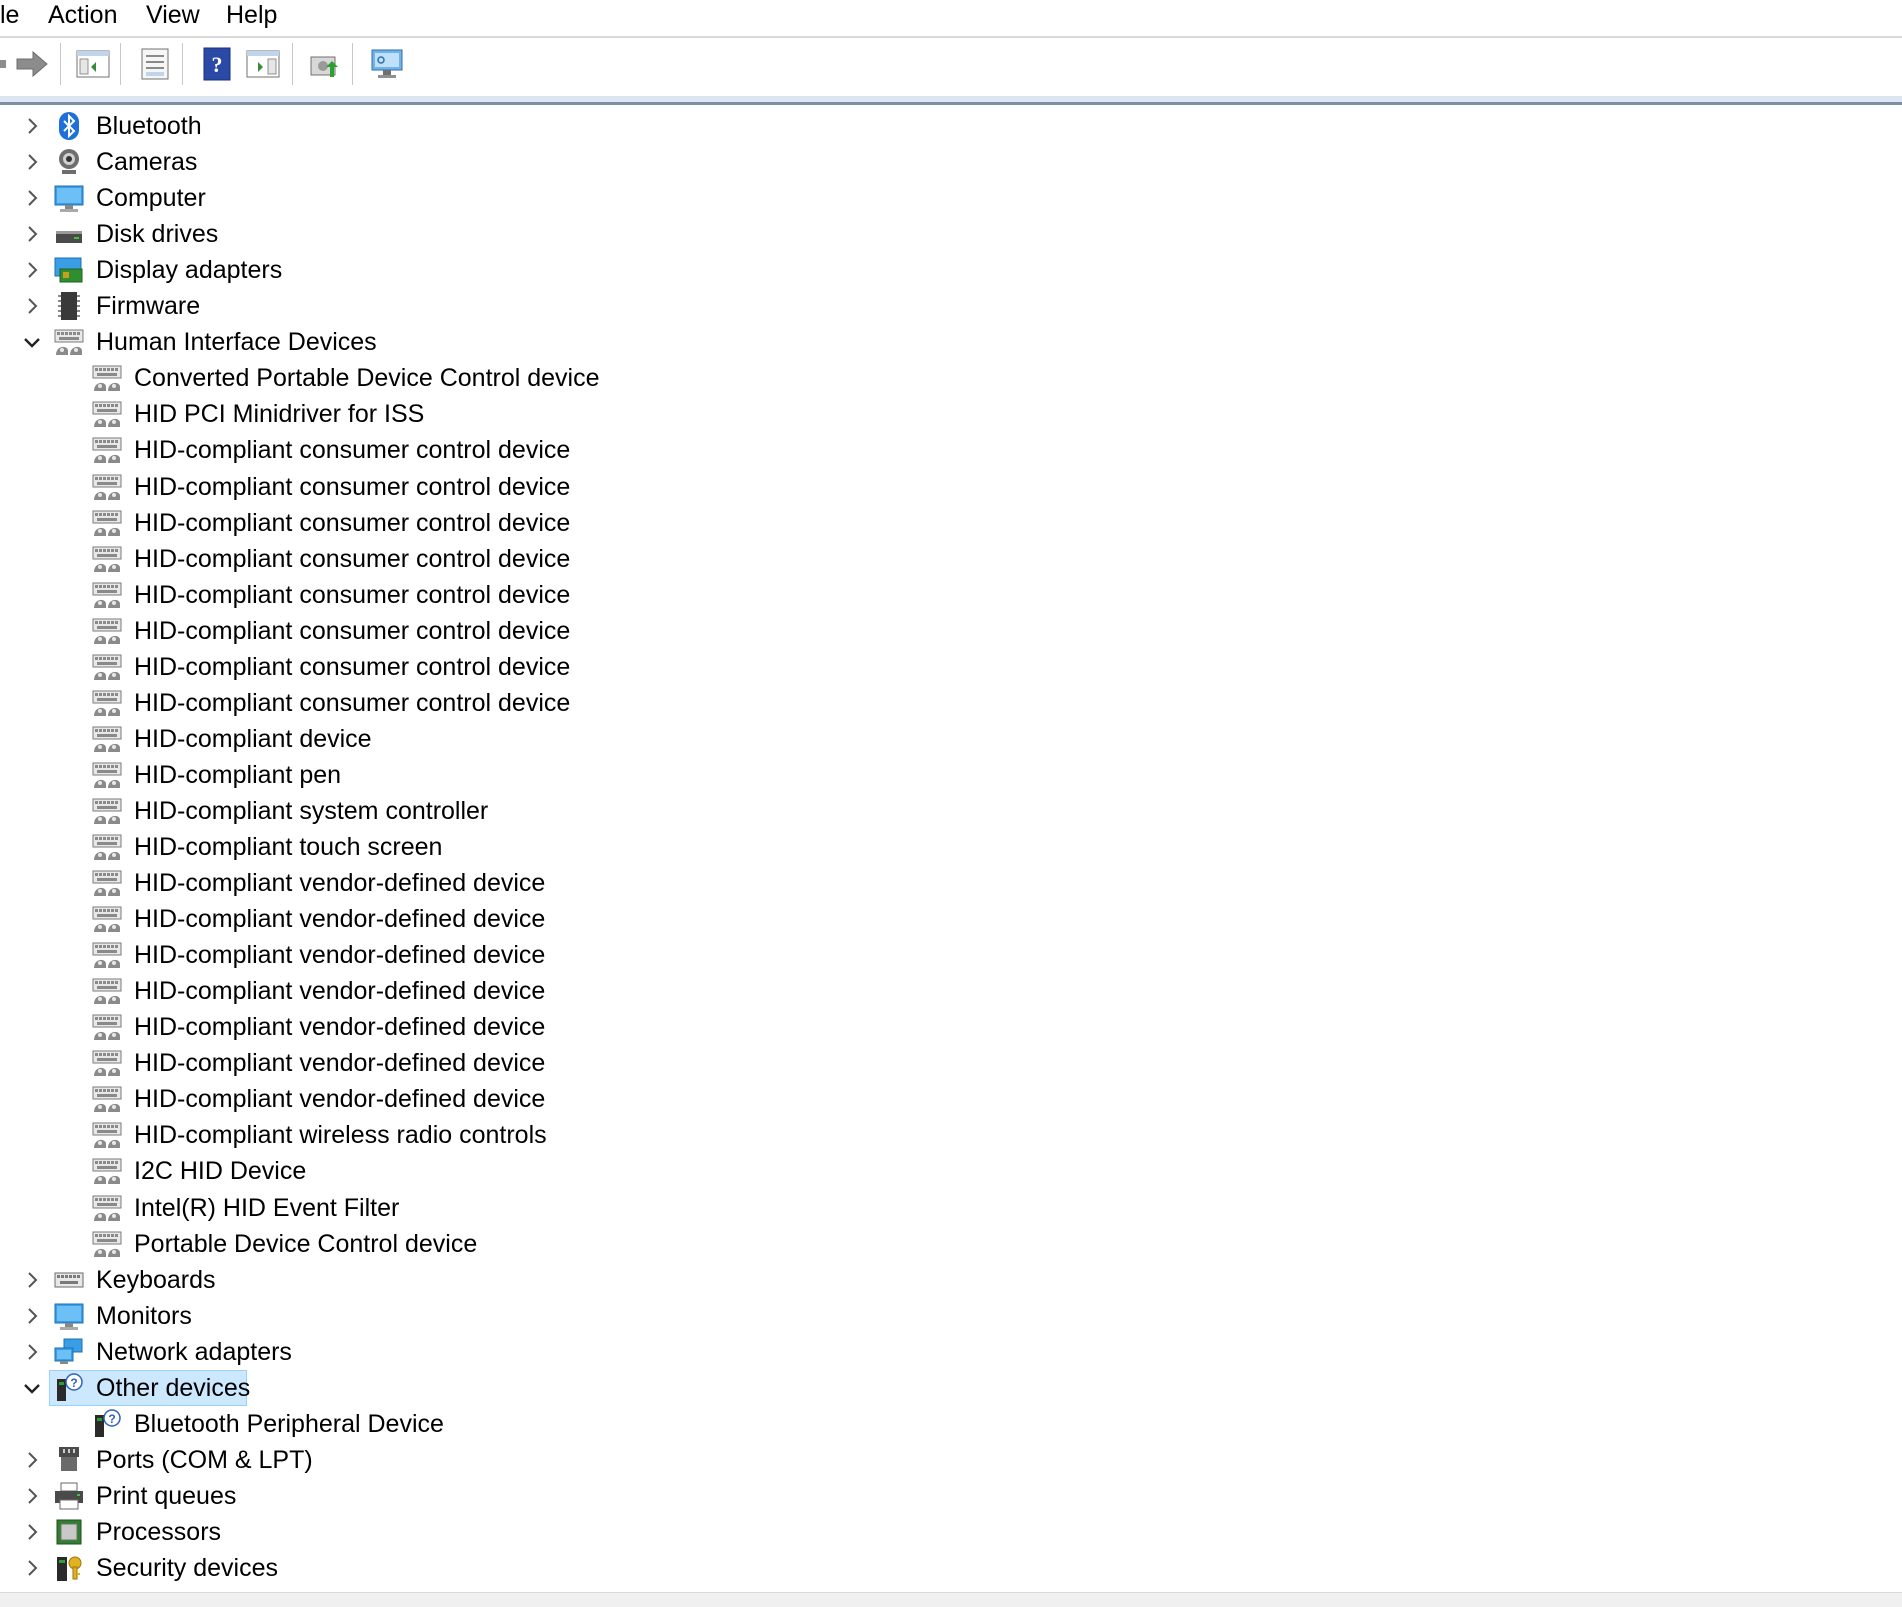 This screenshot has width=1902, height=1607. I want to click on tree-category: Ports (COM & LPT), so click(951, 1460).